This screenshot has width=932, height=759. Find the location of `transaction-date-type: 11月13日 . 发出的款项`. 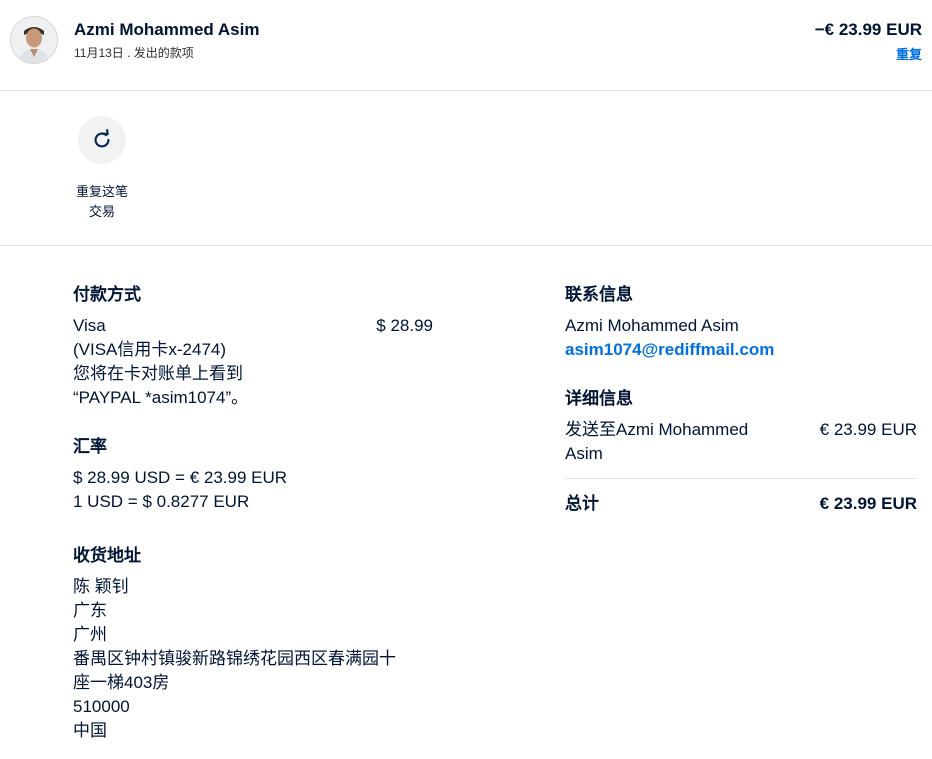

transaction-date-type: 11月13日 . 发出的款项 is located at coordinates (134, 53).